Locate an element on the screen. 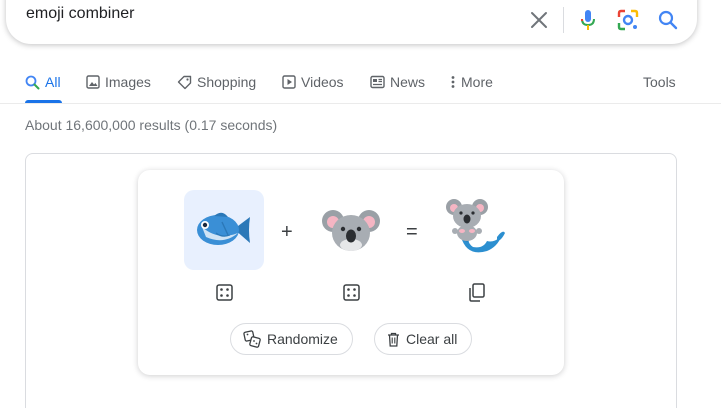 This screenshot has height=408, width=721. microphone-icon is located at coordinates (588, 20).